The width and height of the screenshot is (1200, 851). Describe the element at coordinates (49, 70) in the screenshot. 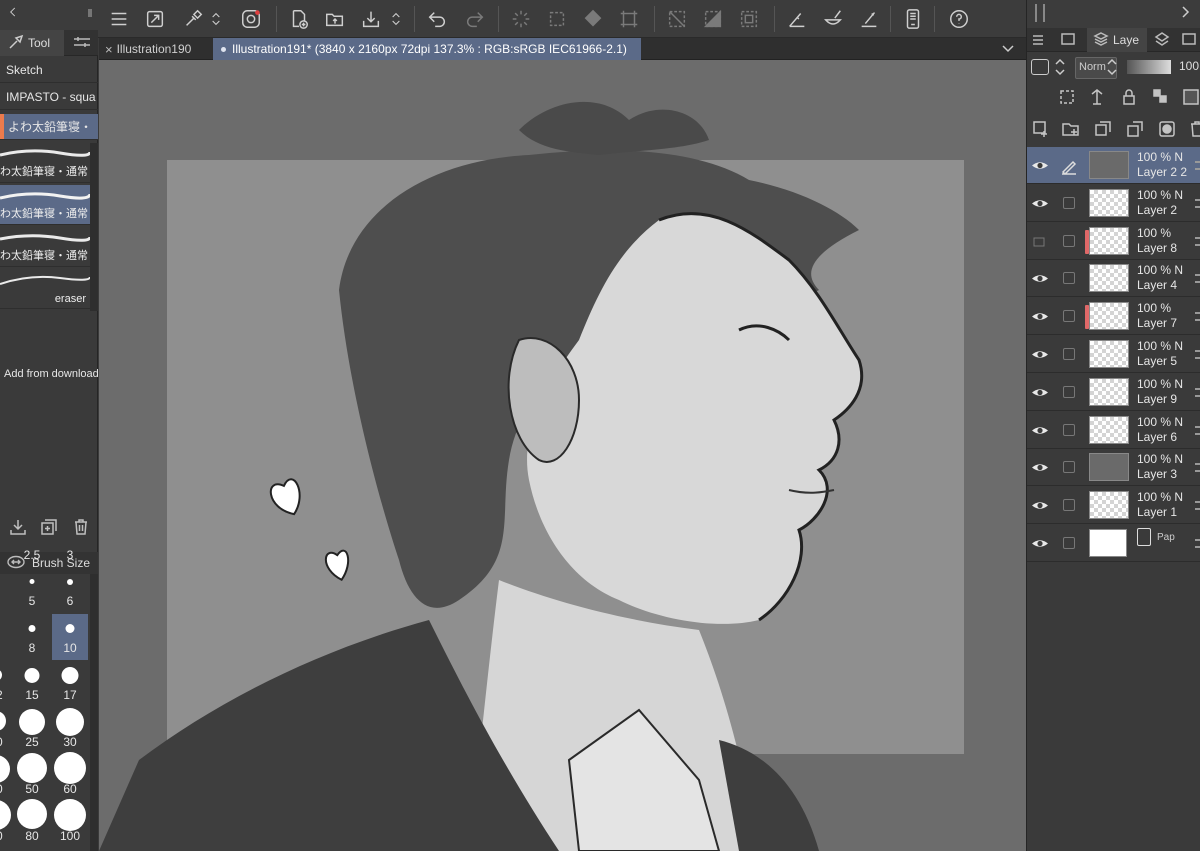

I see `sub-tool-sketch: Sketch` at that location.